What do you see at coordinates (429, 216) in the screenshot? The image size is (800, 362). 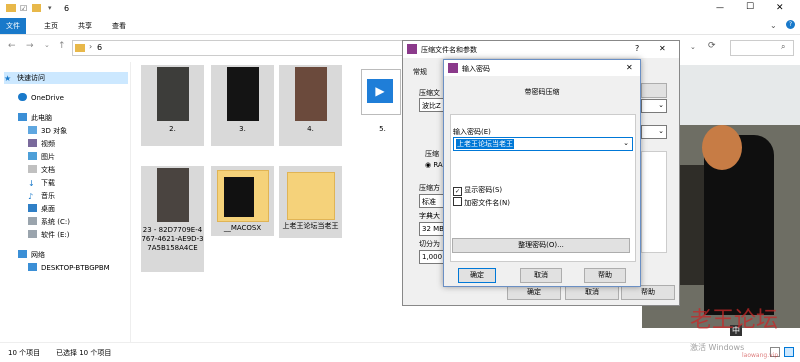 I see `dictionary-label: 字典大` at bounding box center [429, 216].